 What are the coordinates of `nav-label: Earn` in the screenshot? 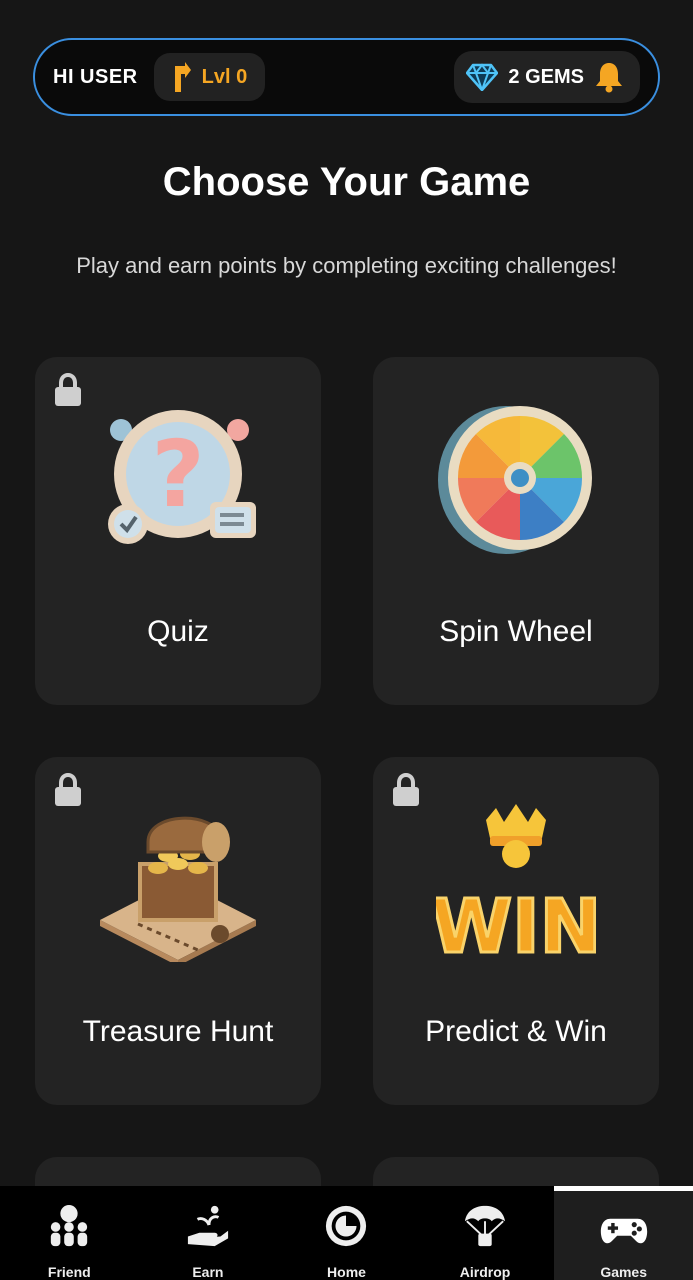 It's located at (208, 1272).